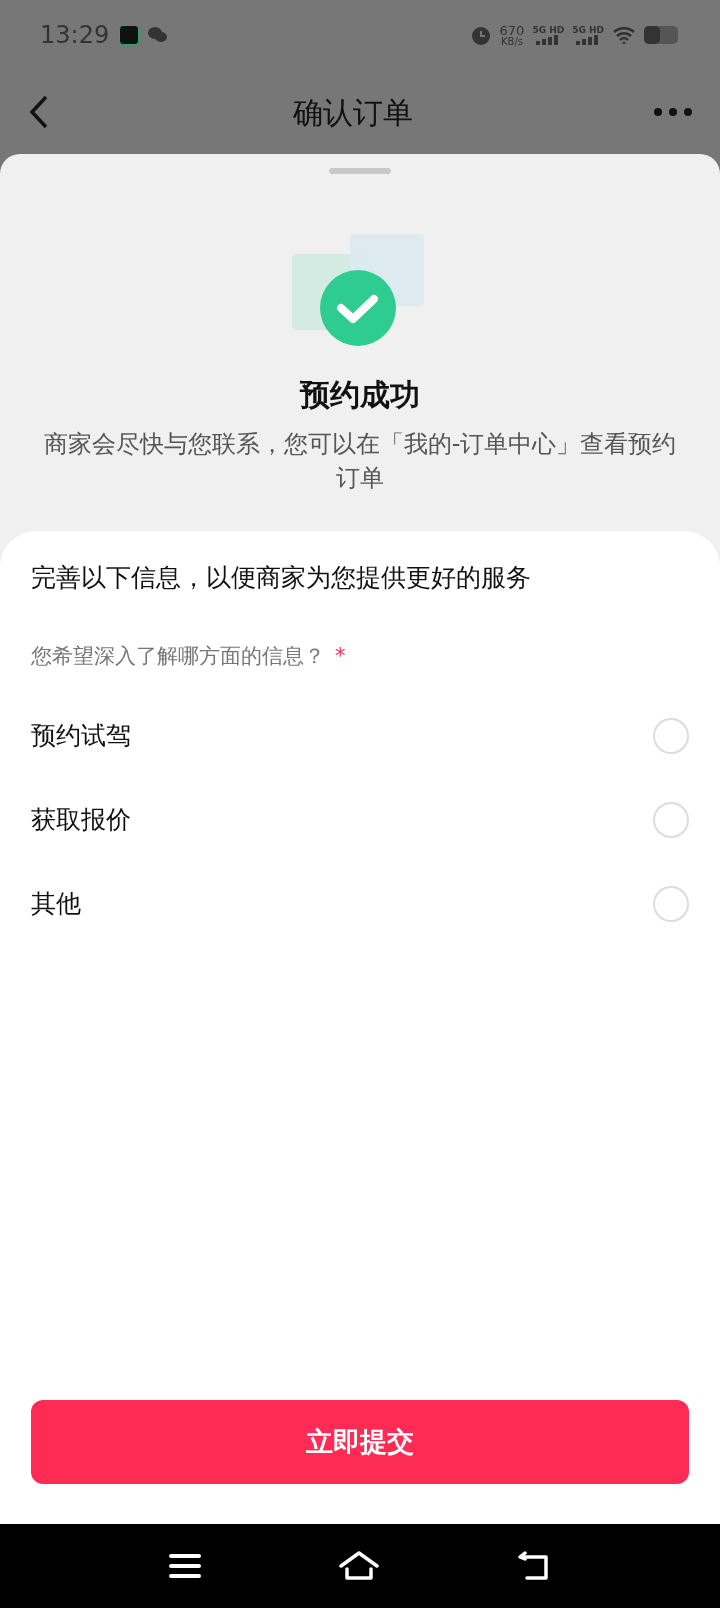 The height and width of the screenshot is (1608, 720). Describe the element at coordinates (360, 461) in the screenshot. I see `success-message: 商家会尽快与您联系，您可以在「我的-订单中心」查看预约订单` at that location.